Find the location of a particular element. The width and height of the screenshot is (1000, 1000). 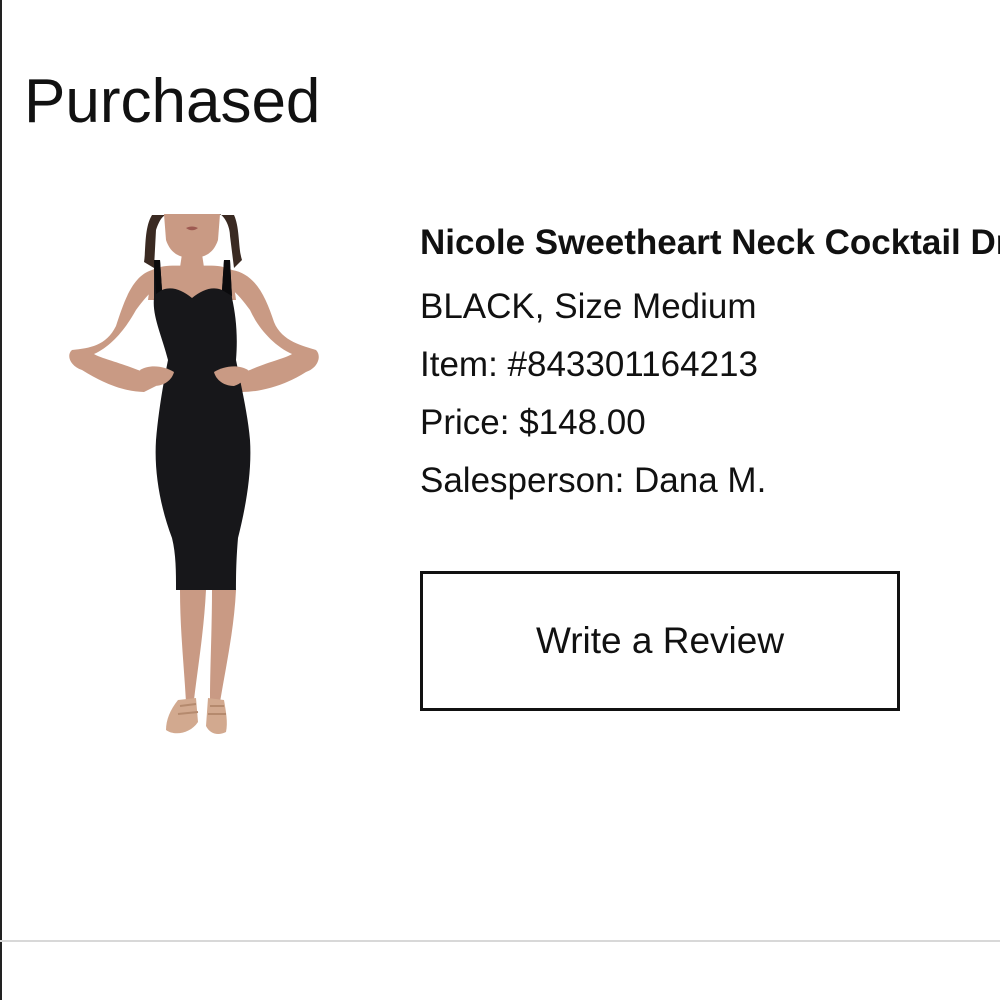

model-legs is located at coordinates (208, 646).